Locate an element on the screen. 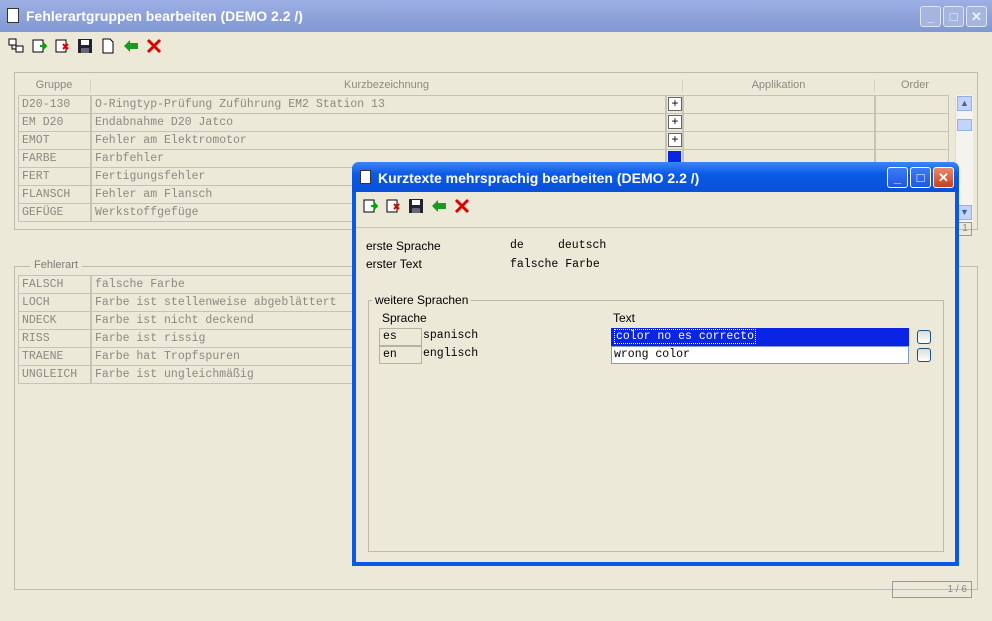 This screenshot has height=621, width=992. table-row: UNGLEICH Farbe ist ungleichmäßig is located at coordinates (185, 374).